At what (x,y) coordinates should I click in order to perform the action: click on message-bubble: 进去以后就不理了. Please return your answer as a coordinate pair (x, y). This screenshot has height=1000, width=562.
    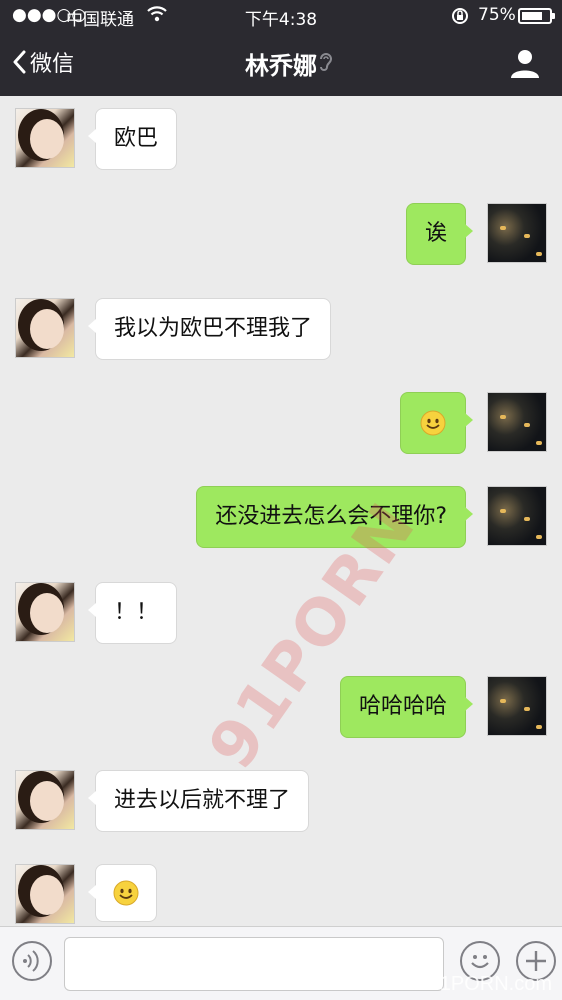
    Looking at the image, I should click on (198, 801).